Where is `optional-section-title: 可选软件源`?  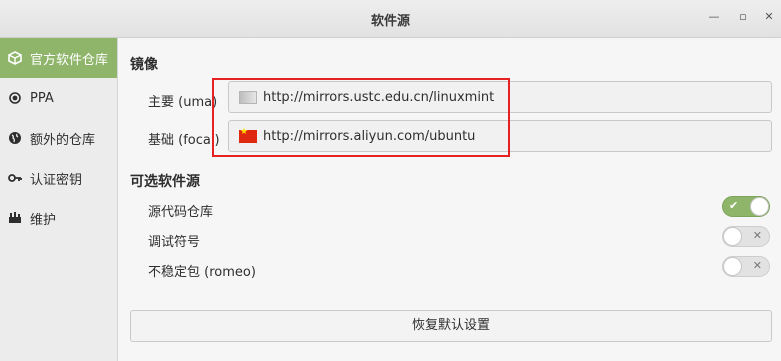 optional-section-title: 可选软件源 is located at coordinates (165, 182).